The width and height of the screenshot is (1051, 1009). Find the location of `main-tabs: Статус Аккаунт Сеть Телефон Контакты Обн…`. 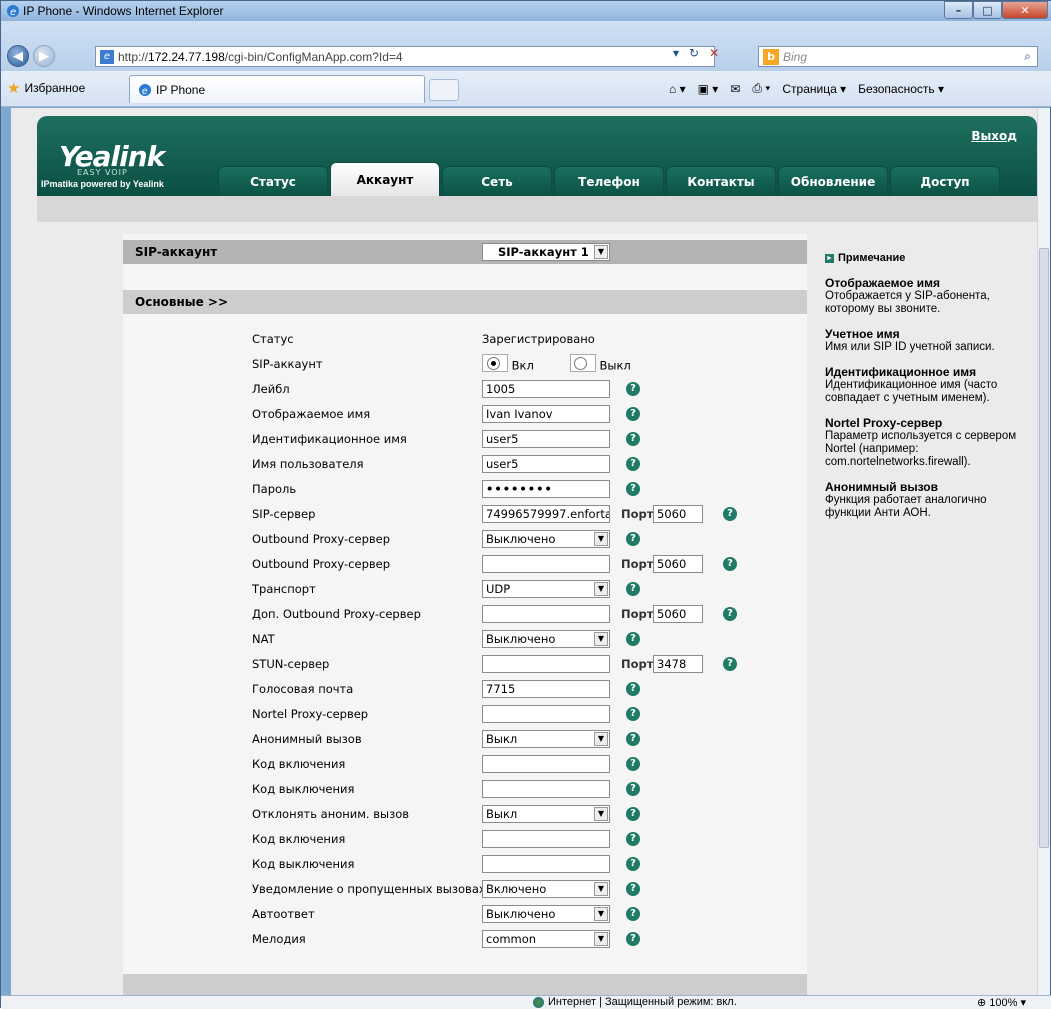

main-tabs: Статус Аккаунт Сеть Телефон Контакты Обн… is located at coordinates (609, 179).